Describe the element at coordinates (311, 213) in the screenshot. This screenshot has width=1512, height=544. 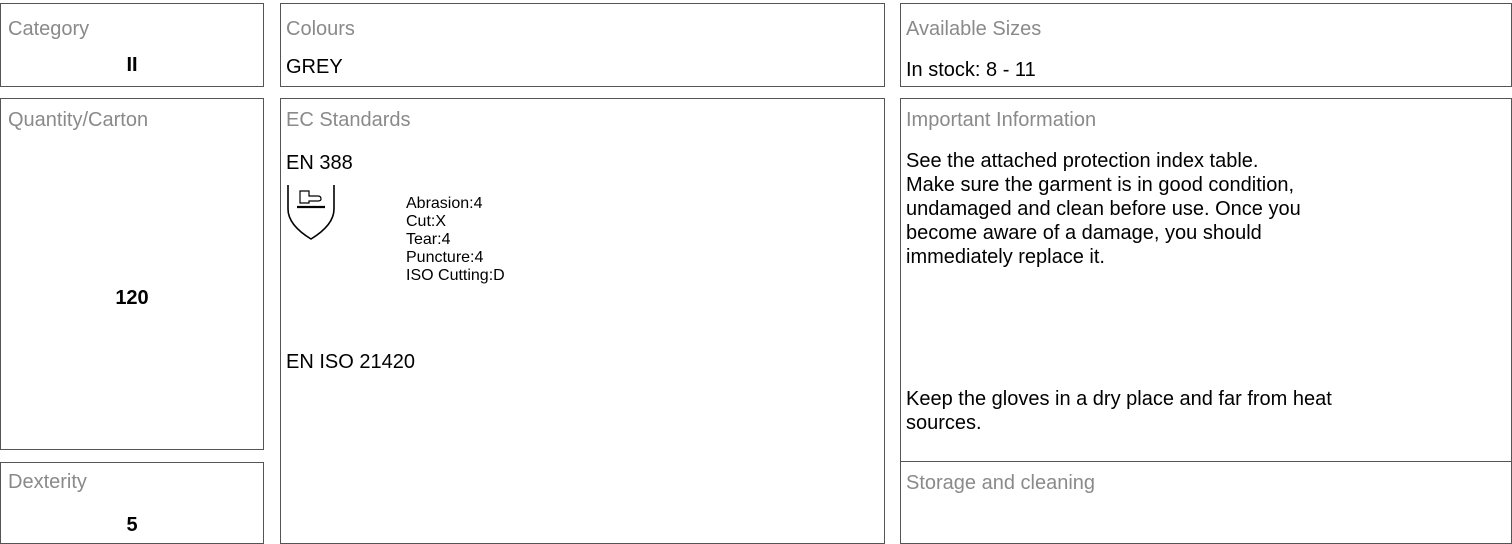
I see `glove-shield-icon` at that location.